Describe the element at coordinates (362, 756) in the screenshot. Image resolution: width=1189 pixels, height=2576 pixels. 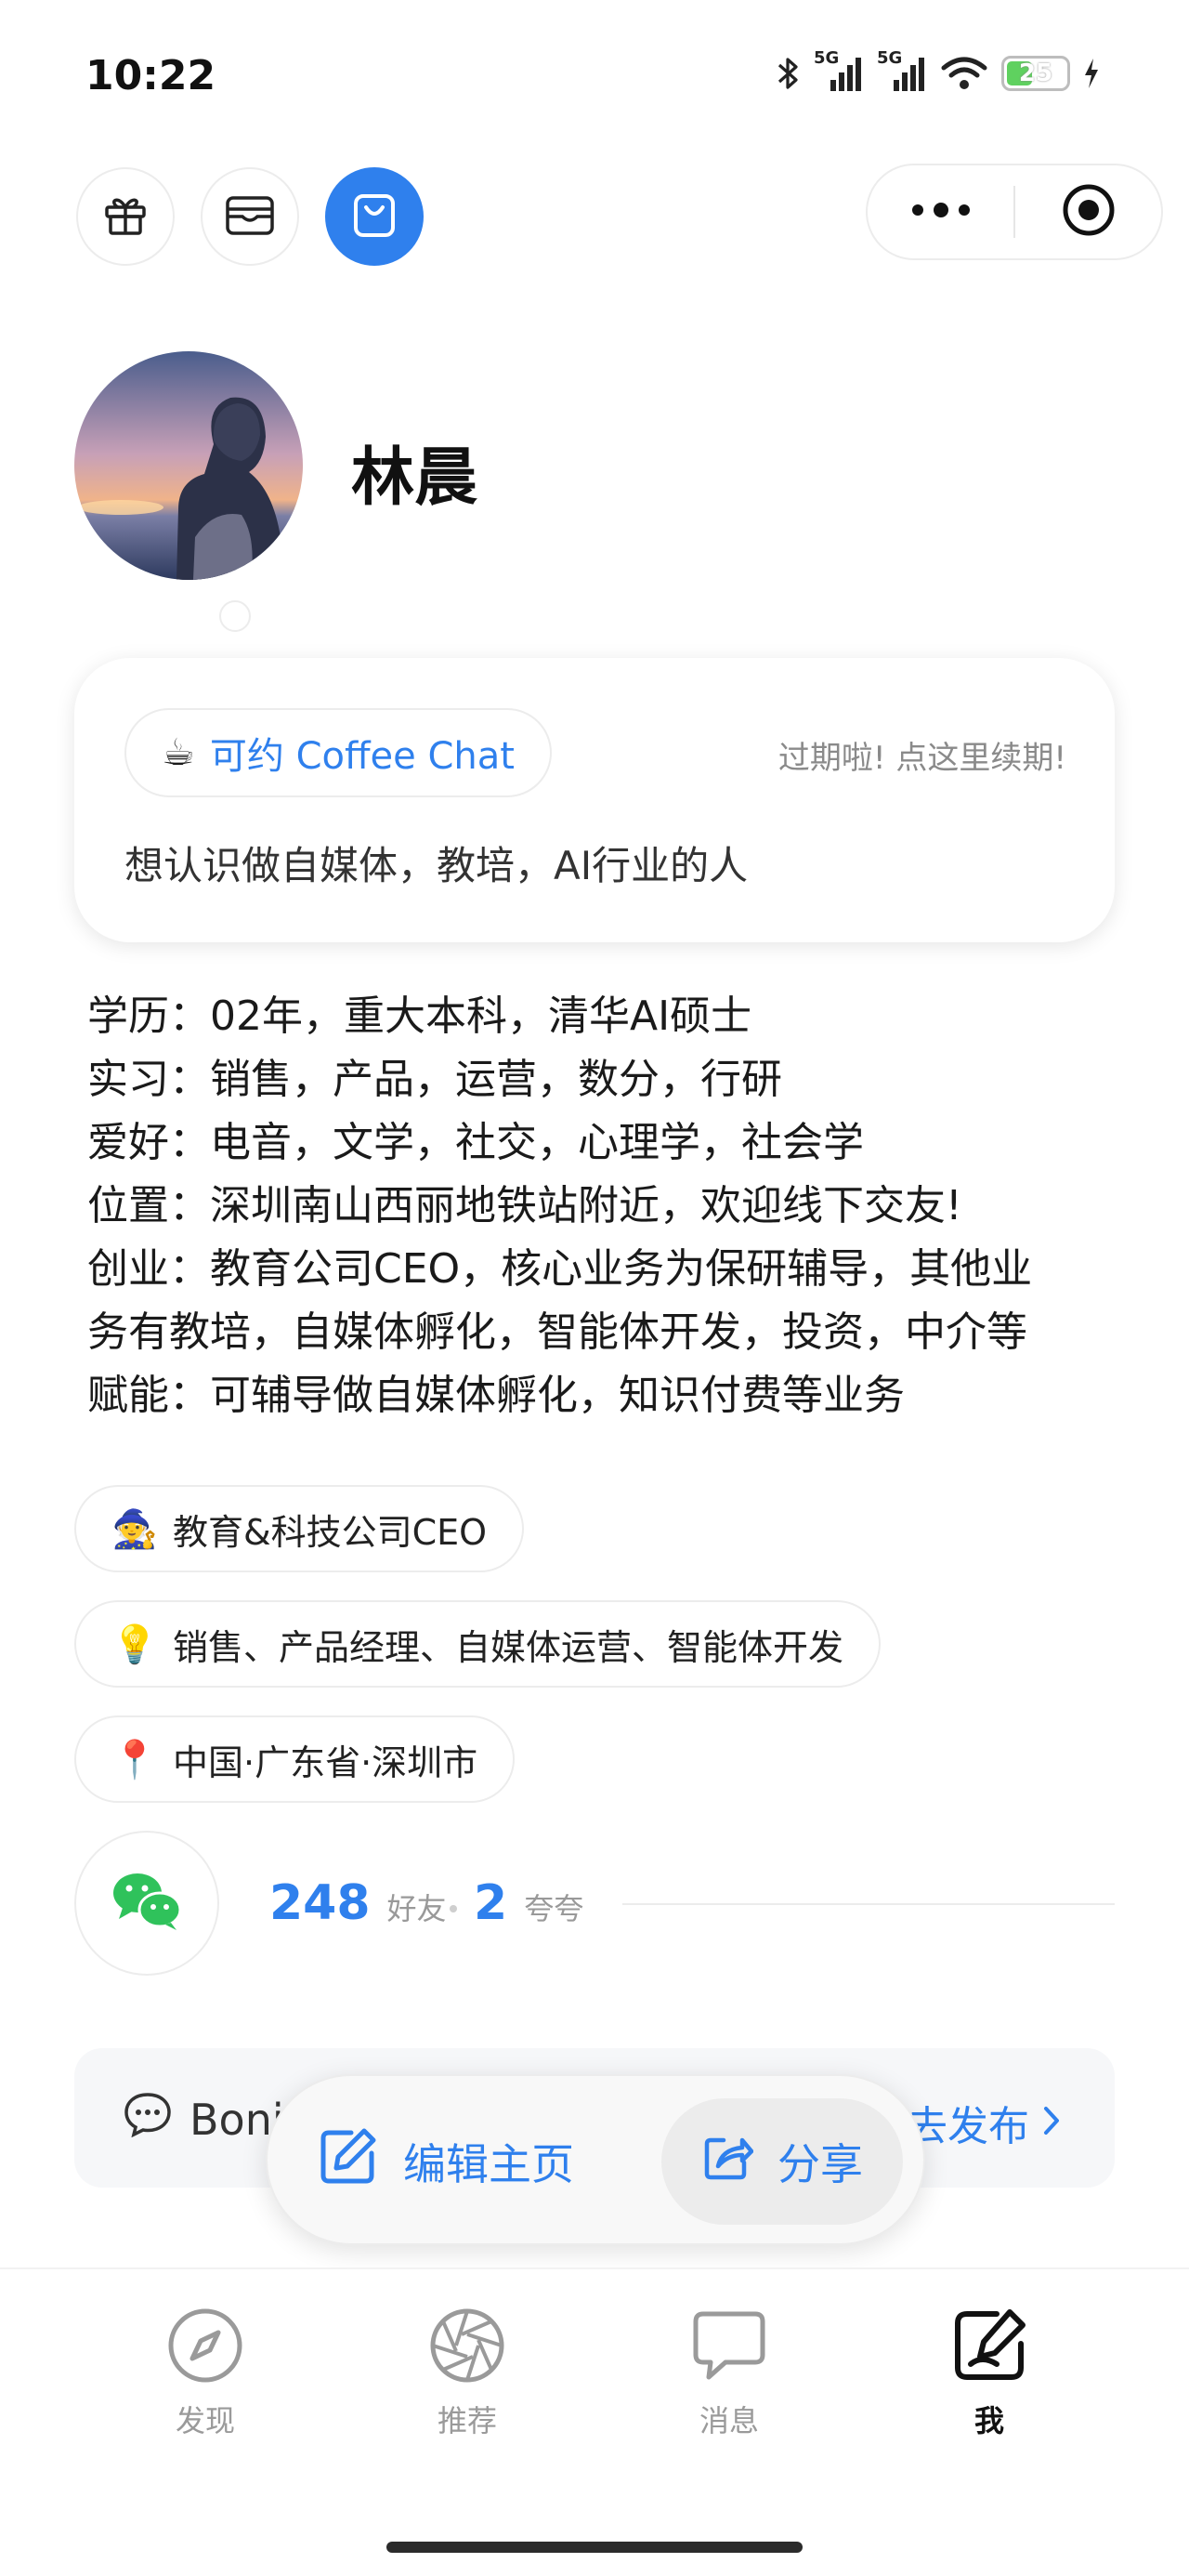
I see `coffee-chat-label: 可约 Coffee Chat` at that location.